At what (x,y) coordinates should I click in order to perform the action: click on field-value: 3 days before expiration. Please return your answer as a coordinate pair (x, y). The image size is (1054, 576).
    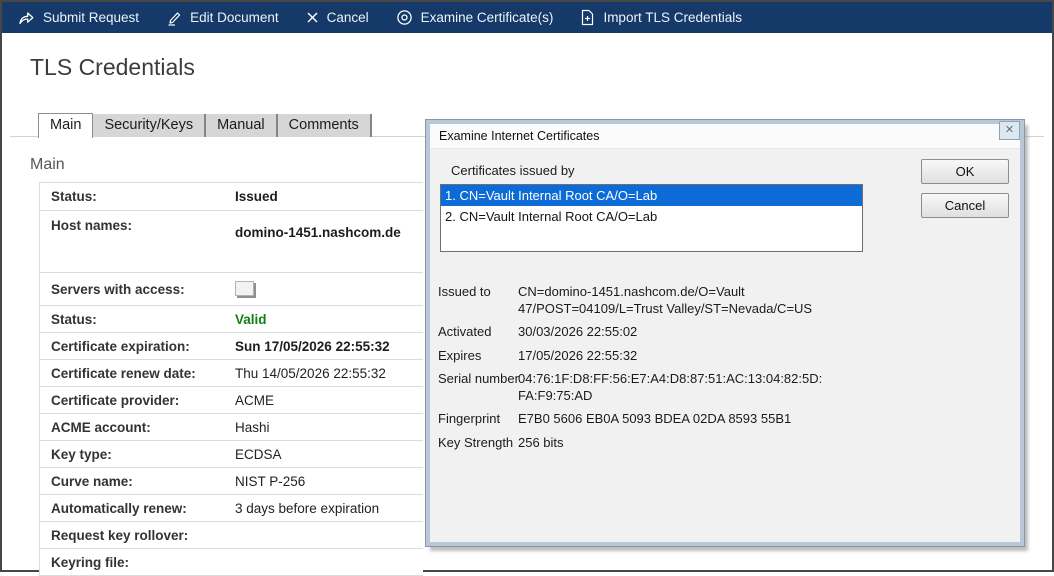
    Looking at the image, I should click on (307, 508).